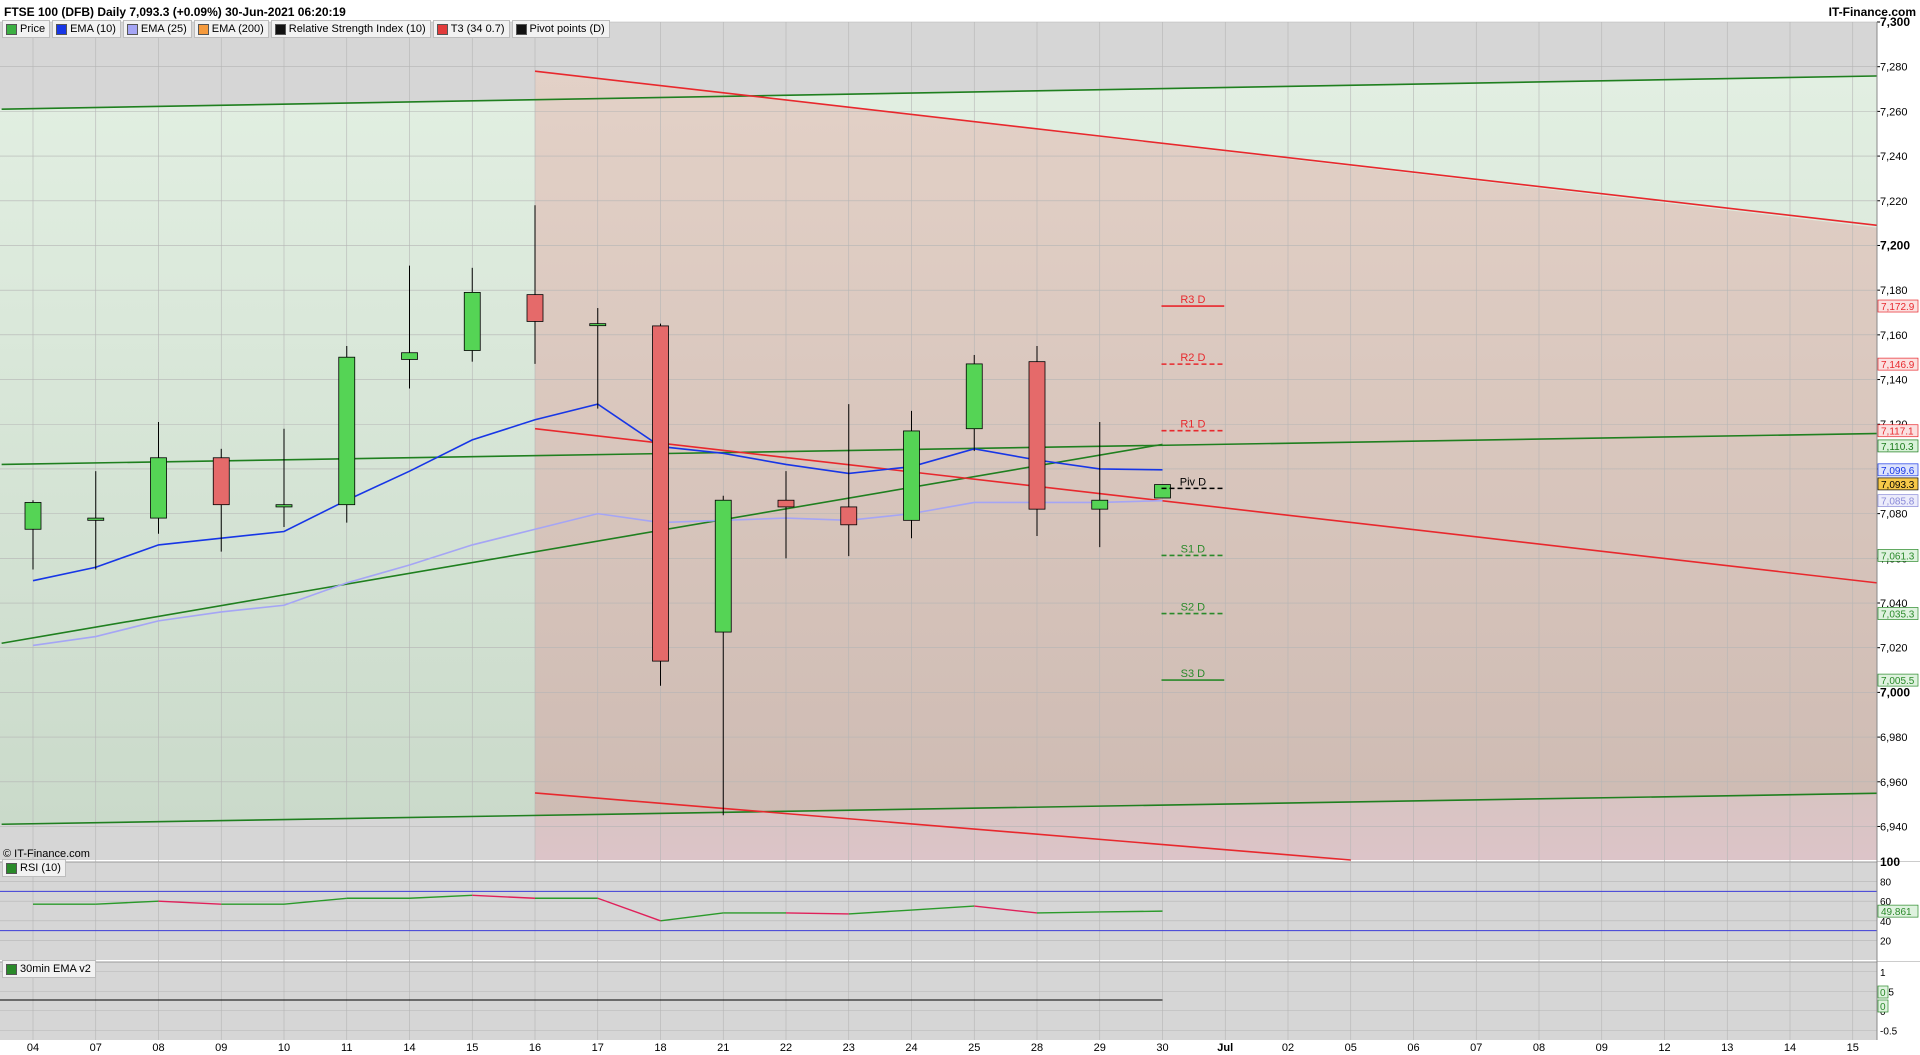  I want to click on pivot-label: S3 D, so click(1193, 674).